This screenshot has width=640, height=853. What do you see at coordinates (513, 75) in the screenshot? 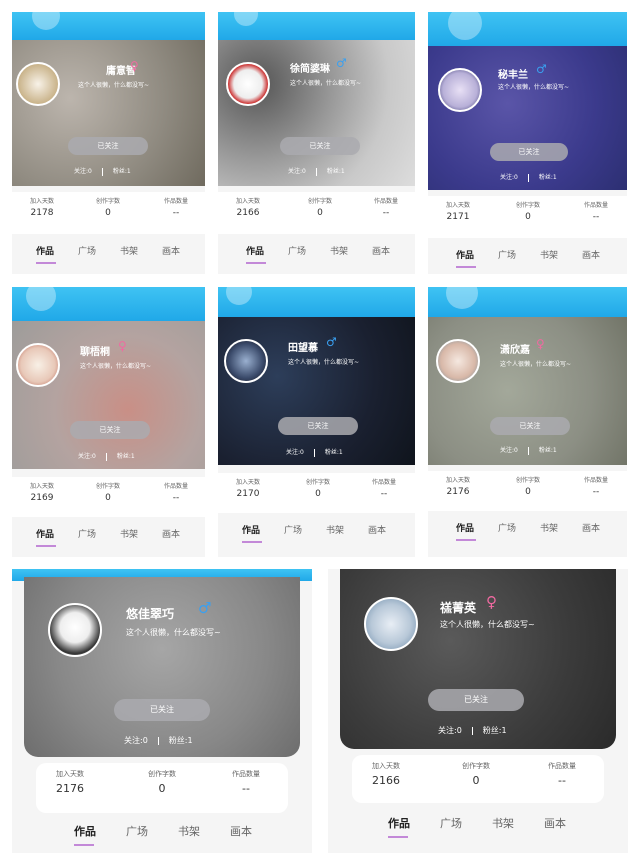
I see `user-name: 秘丰兰` at bounding box center [513, 75].